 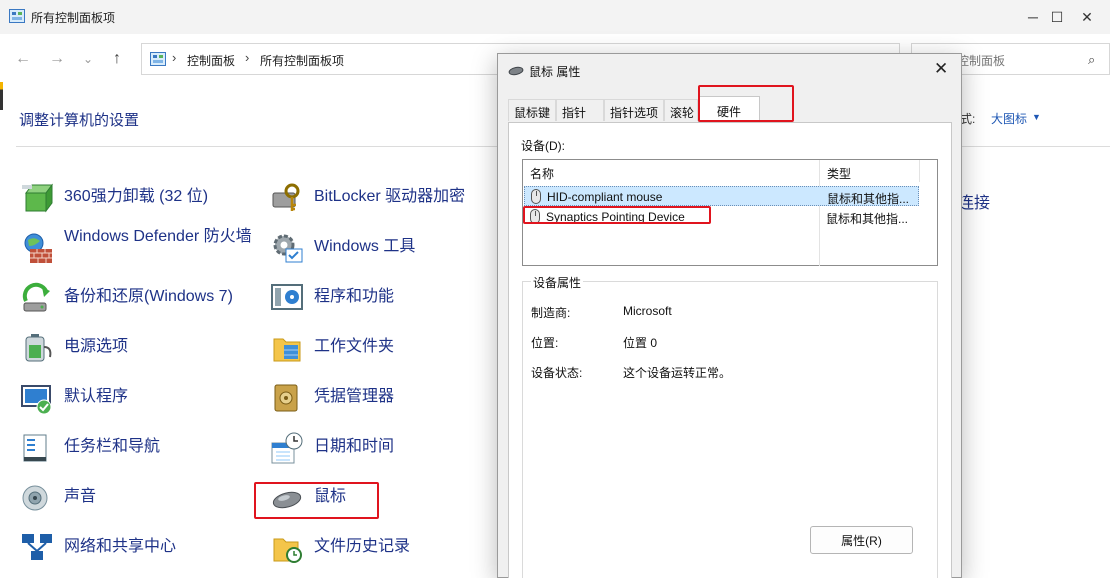 What do you see at coordinates (365, 246) in the screenshot?
I see `cp-item-label: Windows 工具` at bounding box center [365, 246].